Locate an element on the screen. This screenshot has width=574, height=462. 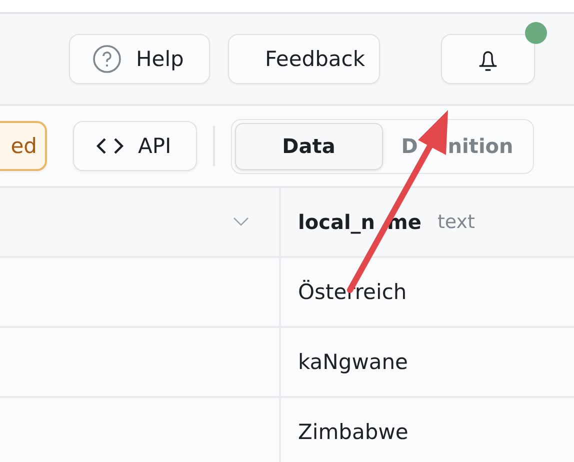
status-button: ed is located at coordinates (23, 146).